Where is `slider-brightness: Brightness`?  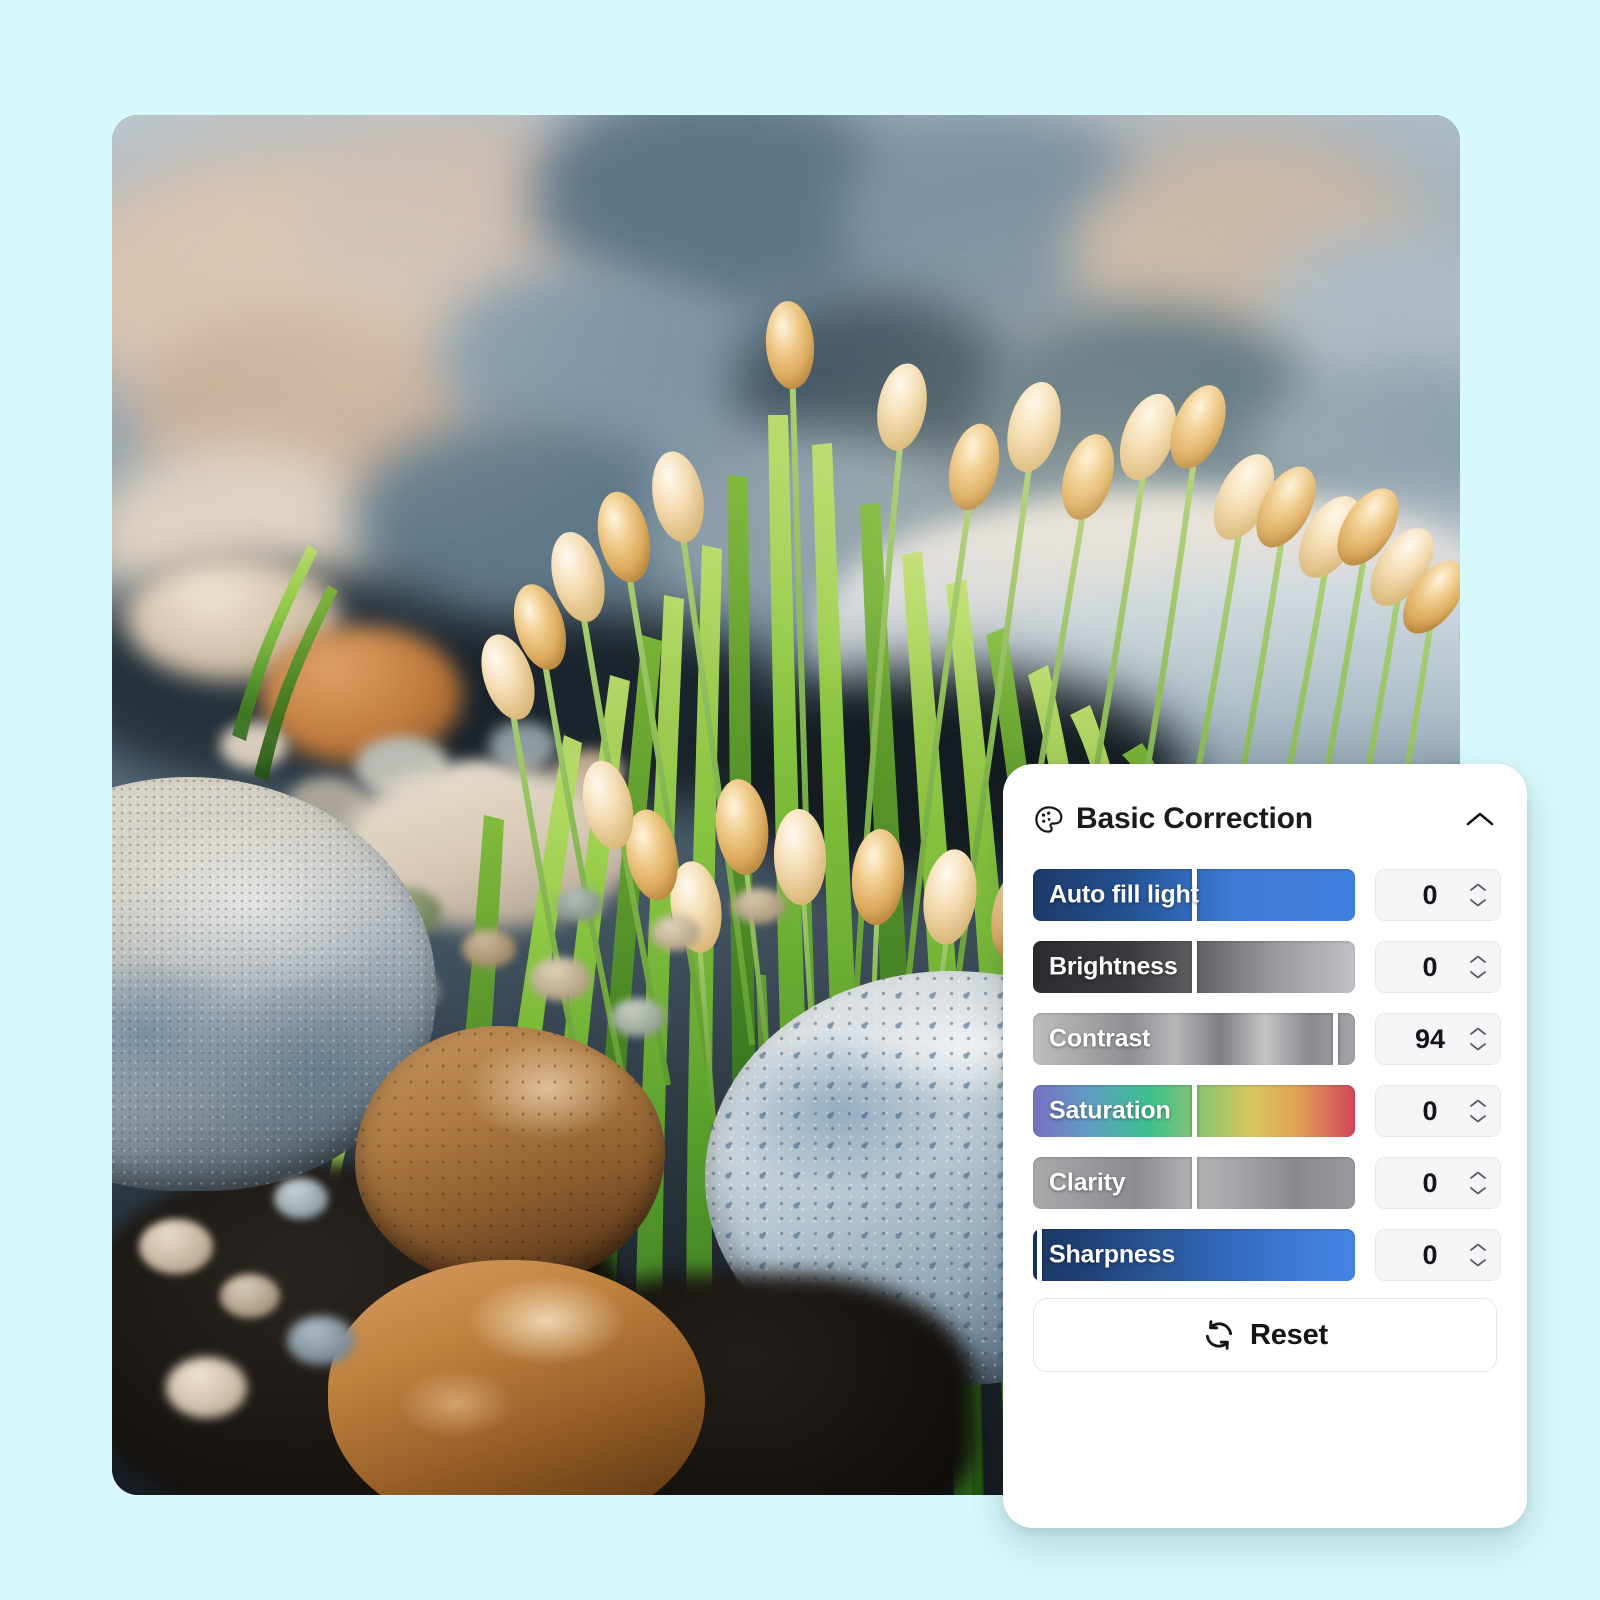
slider-brightness: Brightness is located at coordinates (1194, 967).